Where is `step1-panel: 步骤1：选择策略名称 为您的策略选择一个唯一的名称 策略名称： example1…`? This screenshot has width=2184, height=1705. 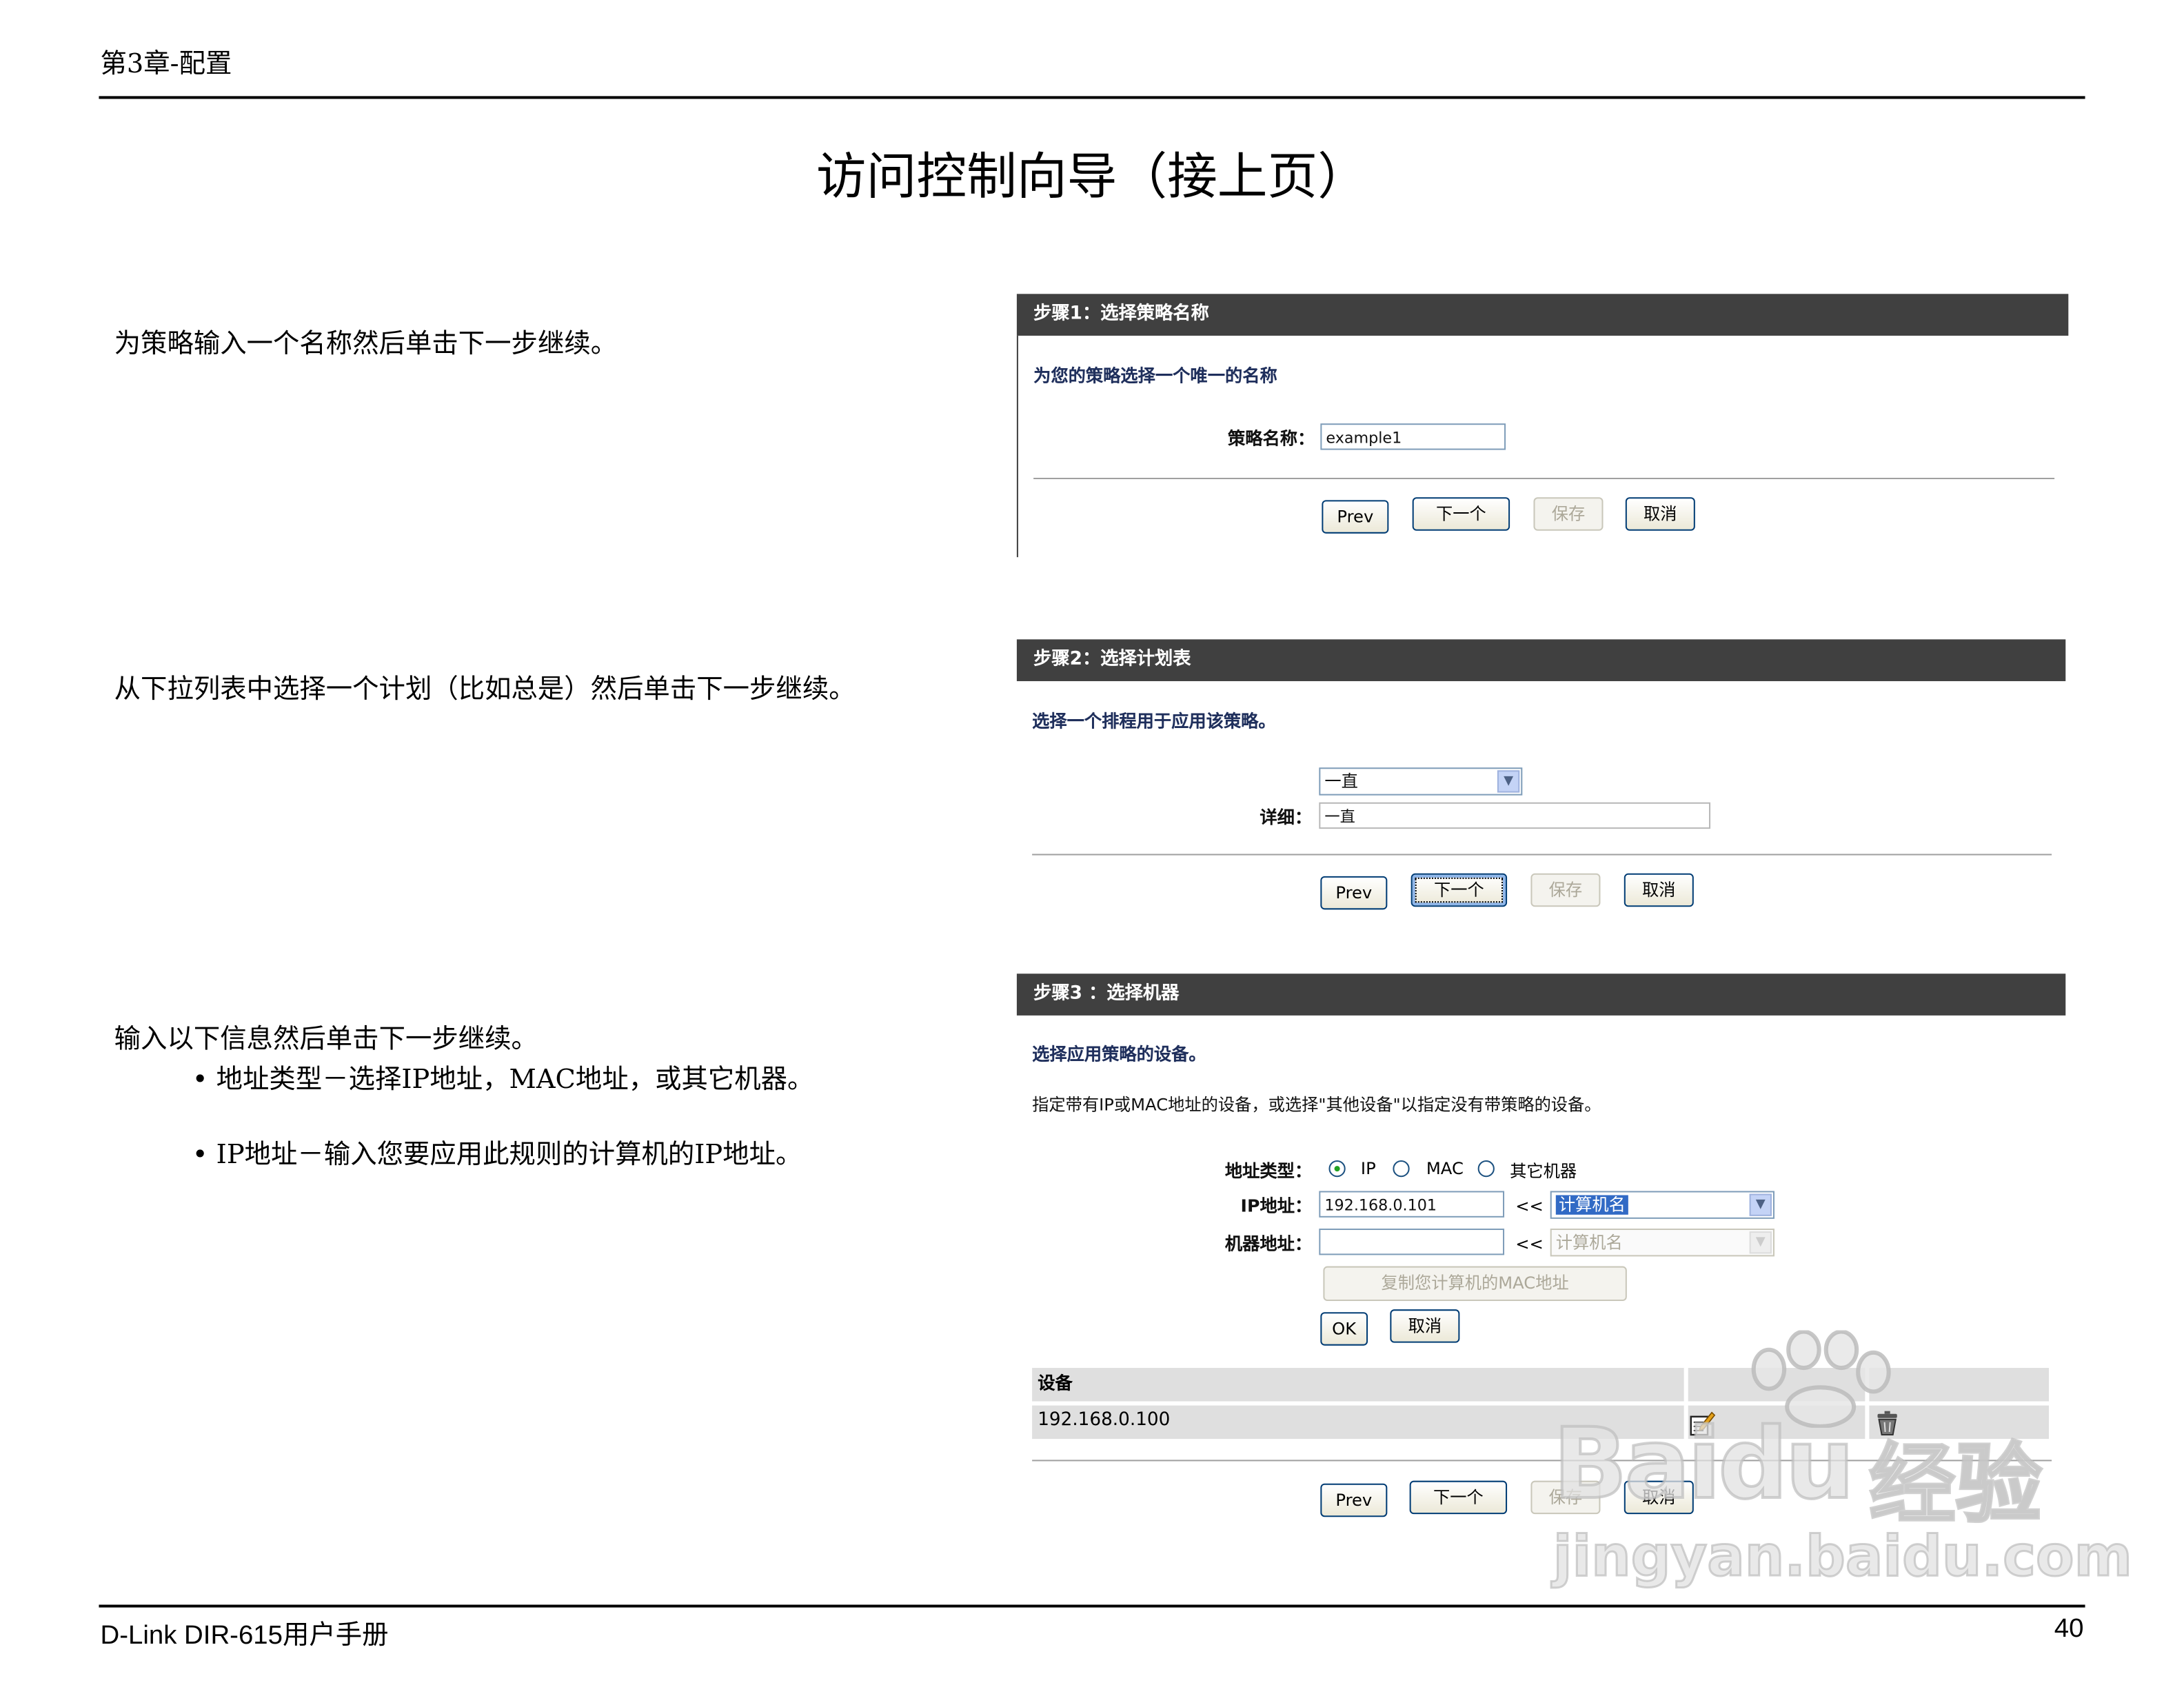
step1-panel: 步骤1：选择策略名称 为您的策略选择一个唯一的名称 策略名称： example1… is located at coordinates (1542, 426).